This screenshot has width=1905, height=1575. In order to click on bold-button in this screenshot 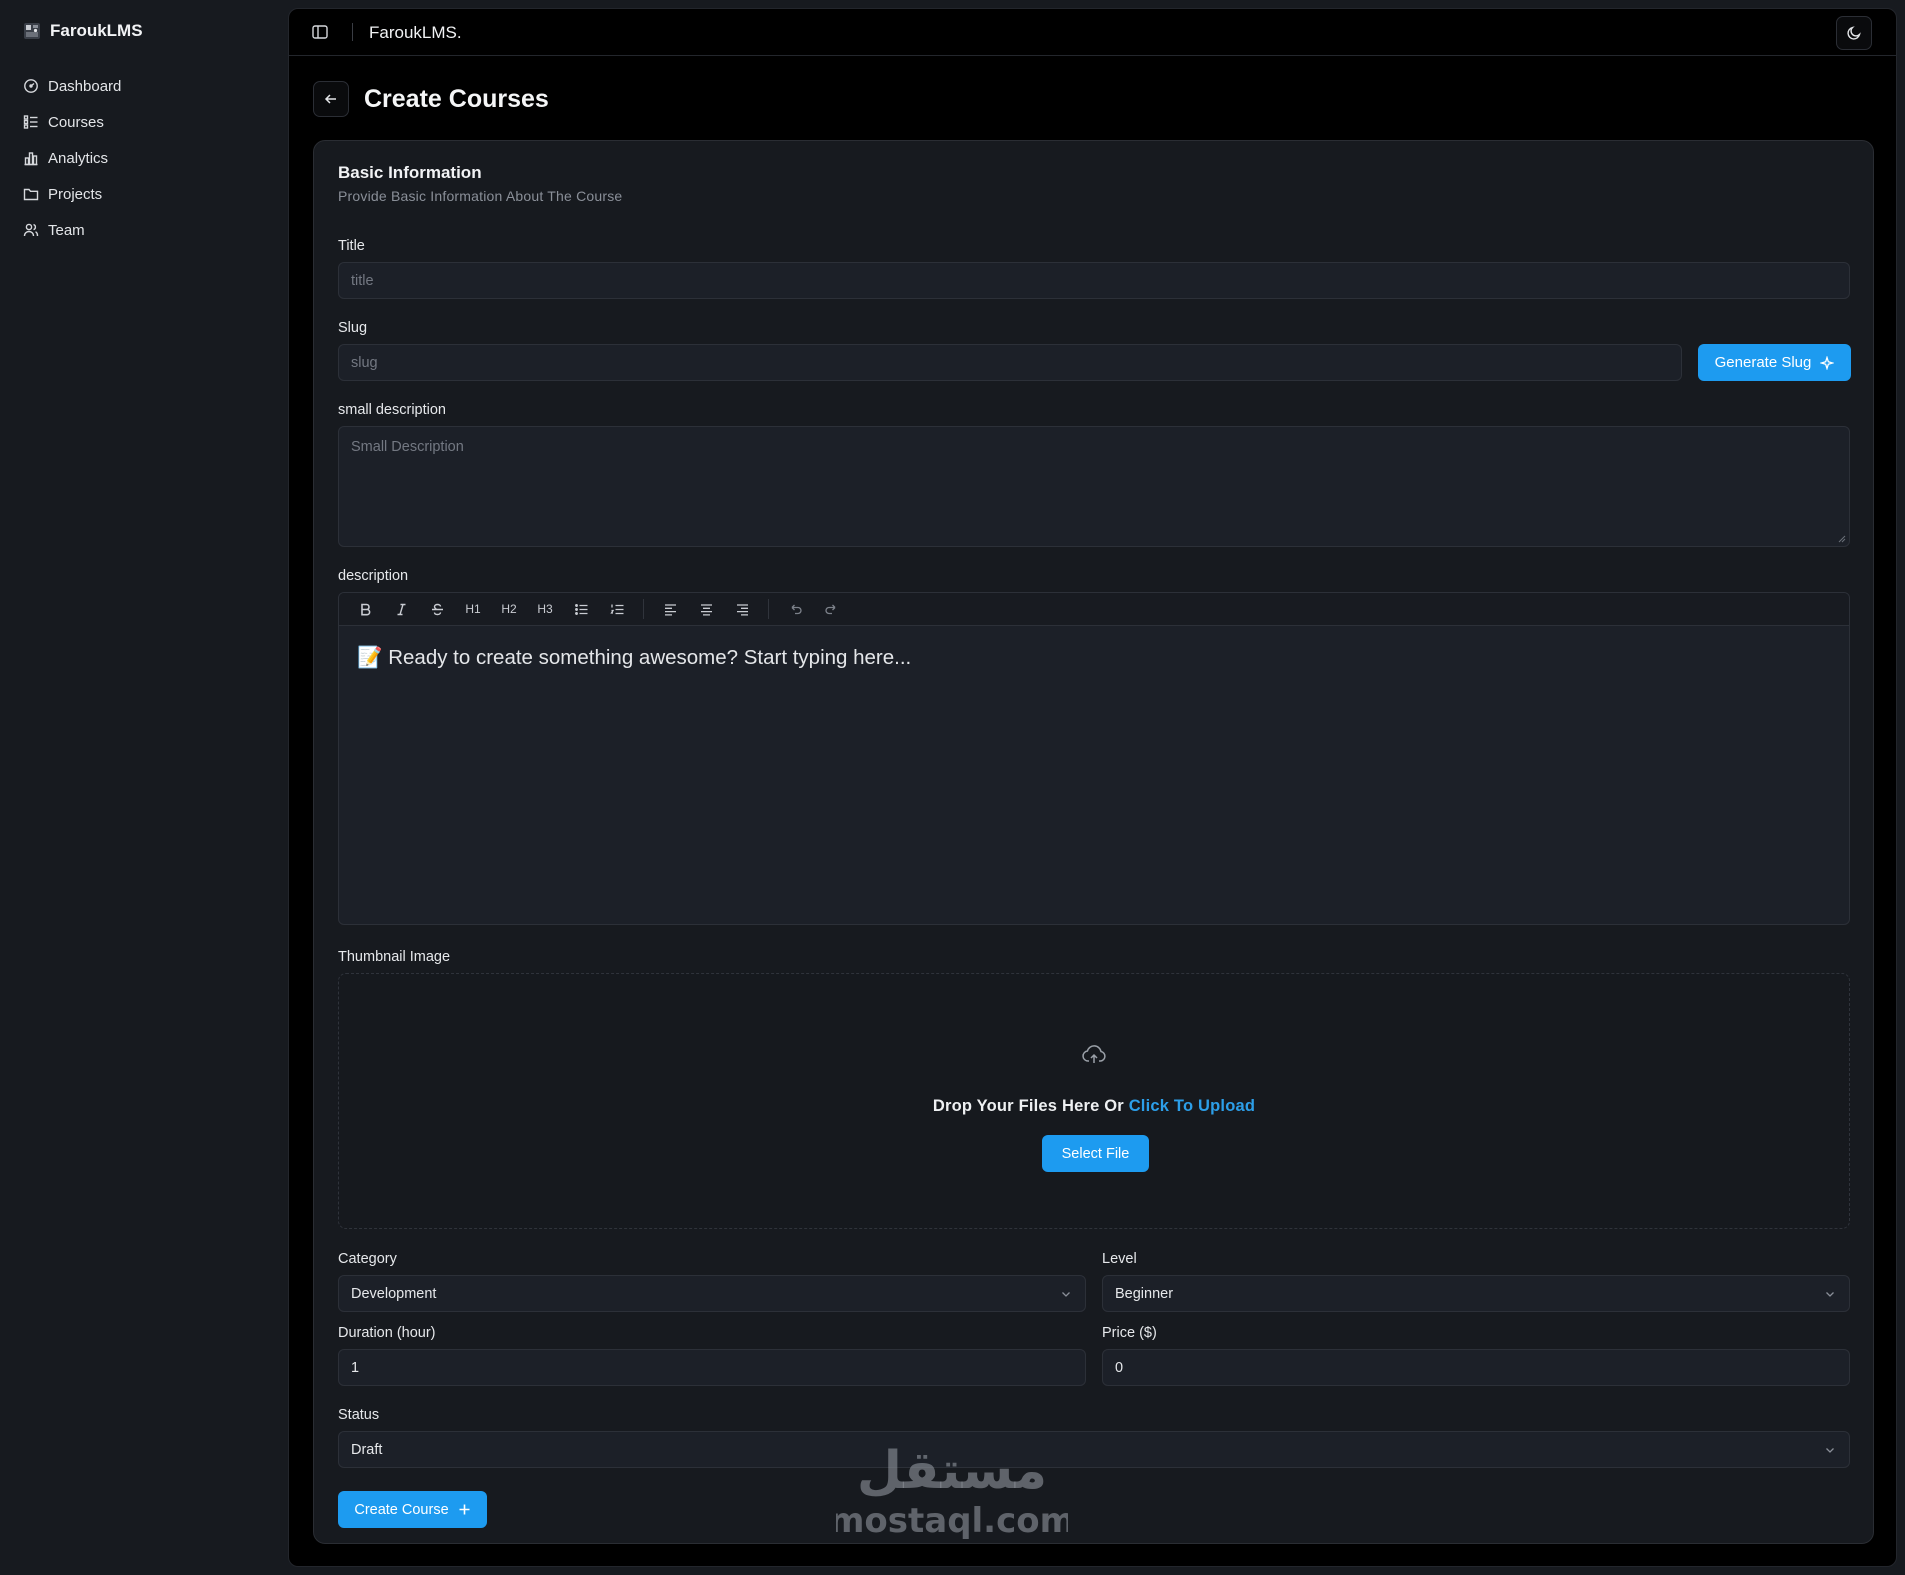, I will do `click(365, 609)`.